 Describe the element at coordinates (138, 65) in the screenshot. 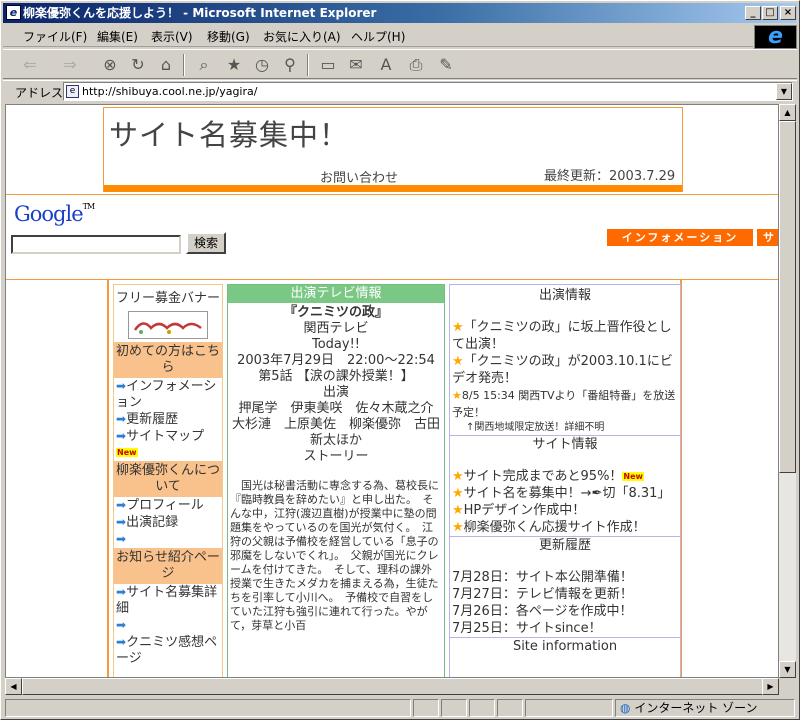

I see `refresh-icon: ↻` at that location.